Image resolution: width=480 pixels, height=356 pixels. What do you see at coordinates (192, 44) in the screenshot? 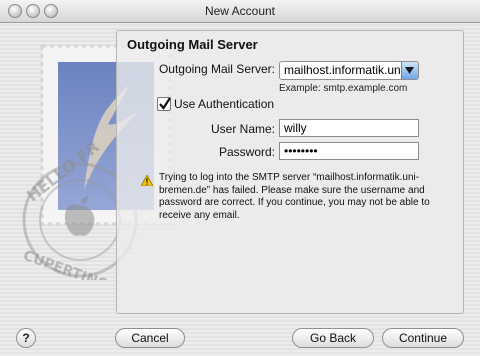
I see `section-heading: Outgoing Mail Server` at bounding box center [192, 44].